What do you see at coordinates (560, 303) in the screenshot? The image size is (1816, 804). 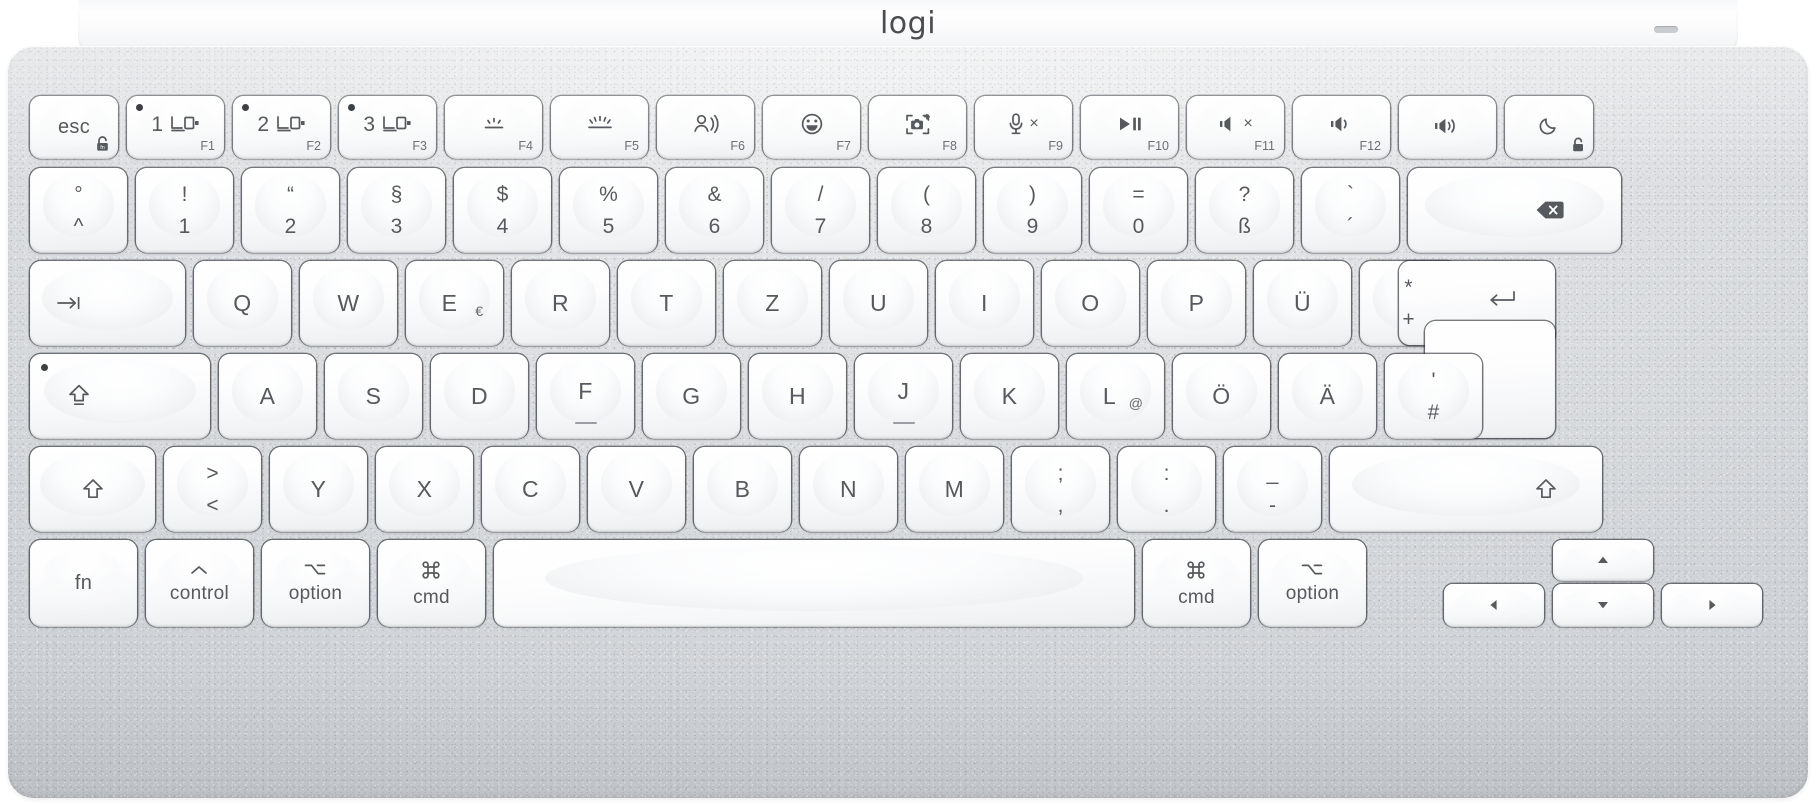 I see `key-r: R` at bounding box center [560, 303].